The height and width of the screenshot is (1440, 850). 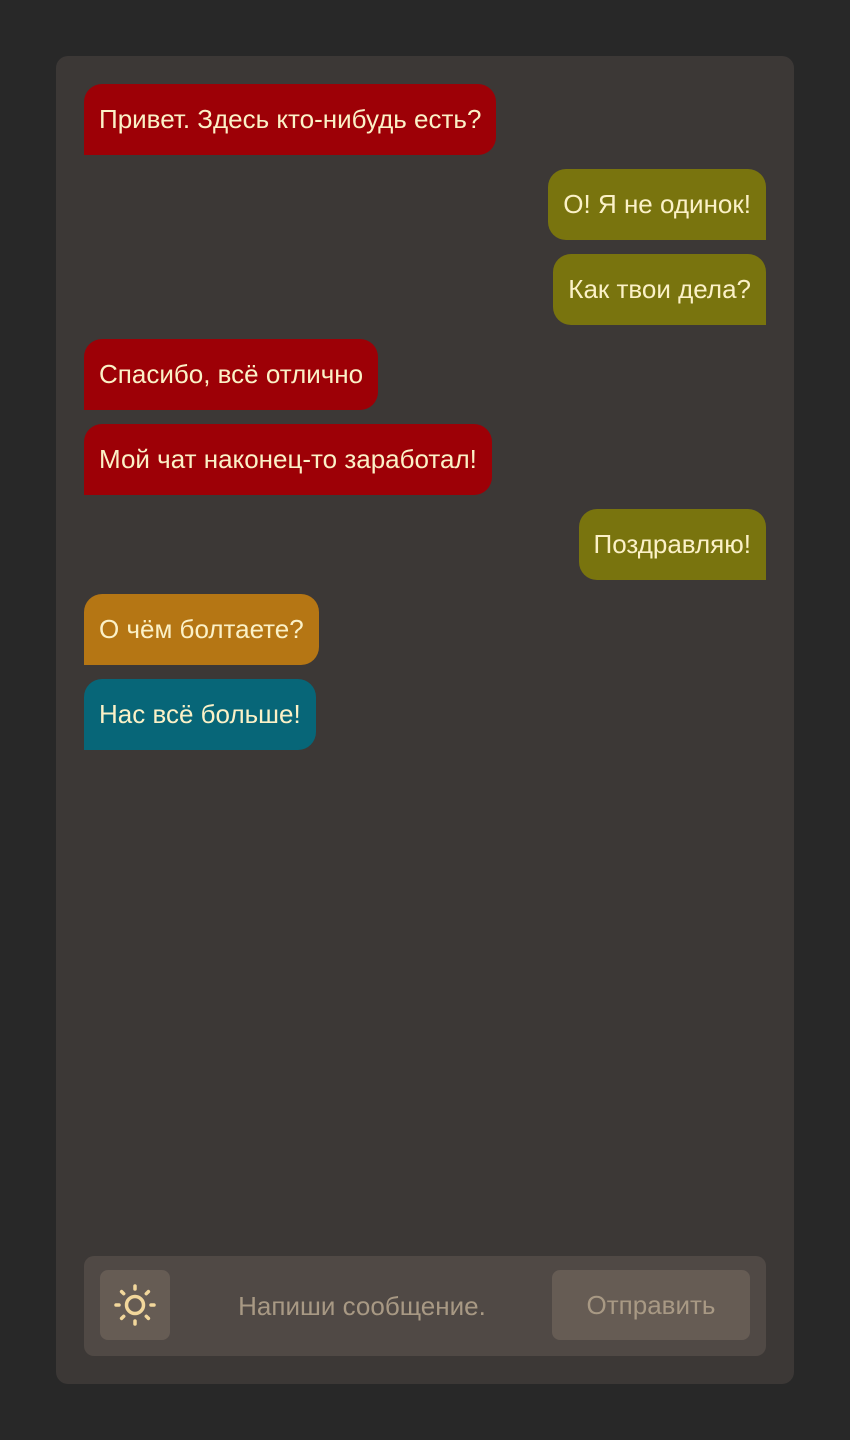 What do you see at coordinates (200, 714) in the screenshot?
I see `message-bubble: Нас всё больше!` at bounding box center [200, 714].